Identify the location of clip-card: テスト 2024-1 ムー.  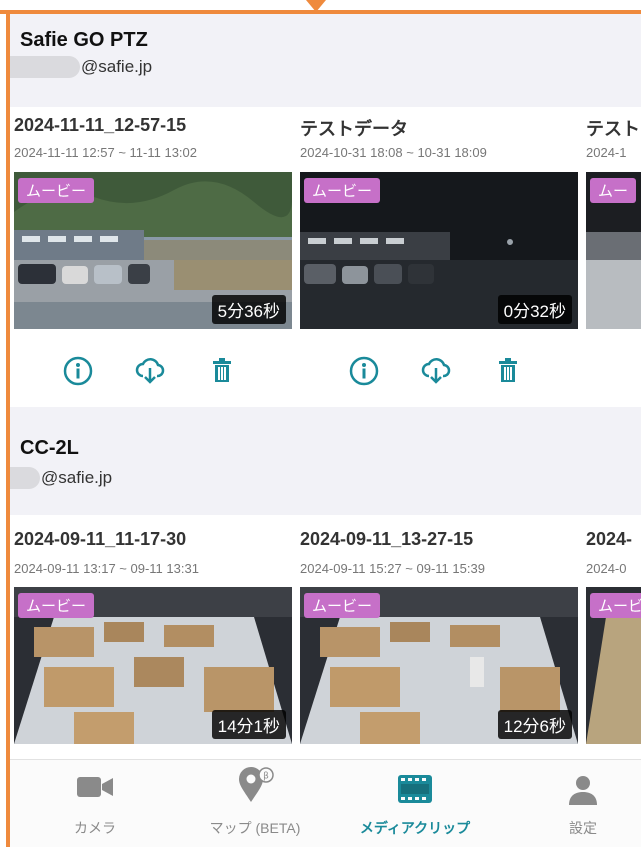
(611, 257).